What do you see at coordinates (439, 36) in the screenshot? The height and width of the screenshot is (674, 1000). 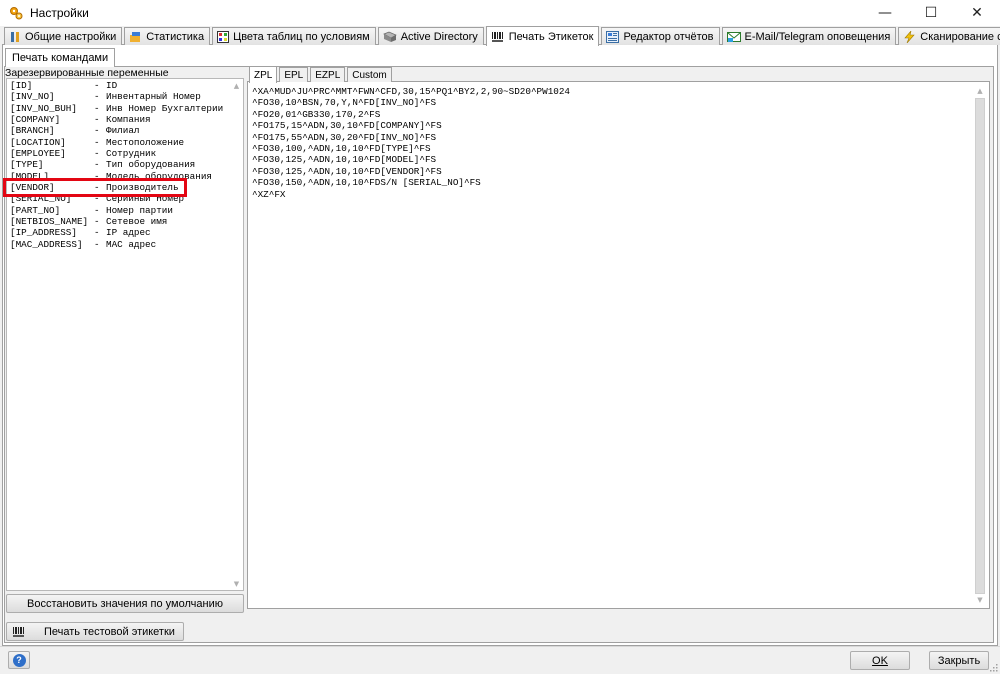 I see `tab-label: Active Directory` at bounding box center [439, 36].